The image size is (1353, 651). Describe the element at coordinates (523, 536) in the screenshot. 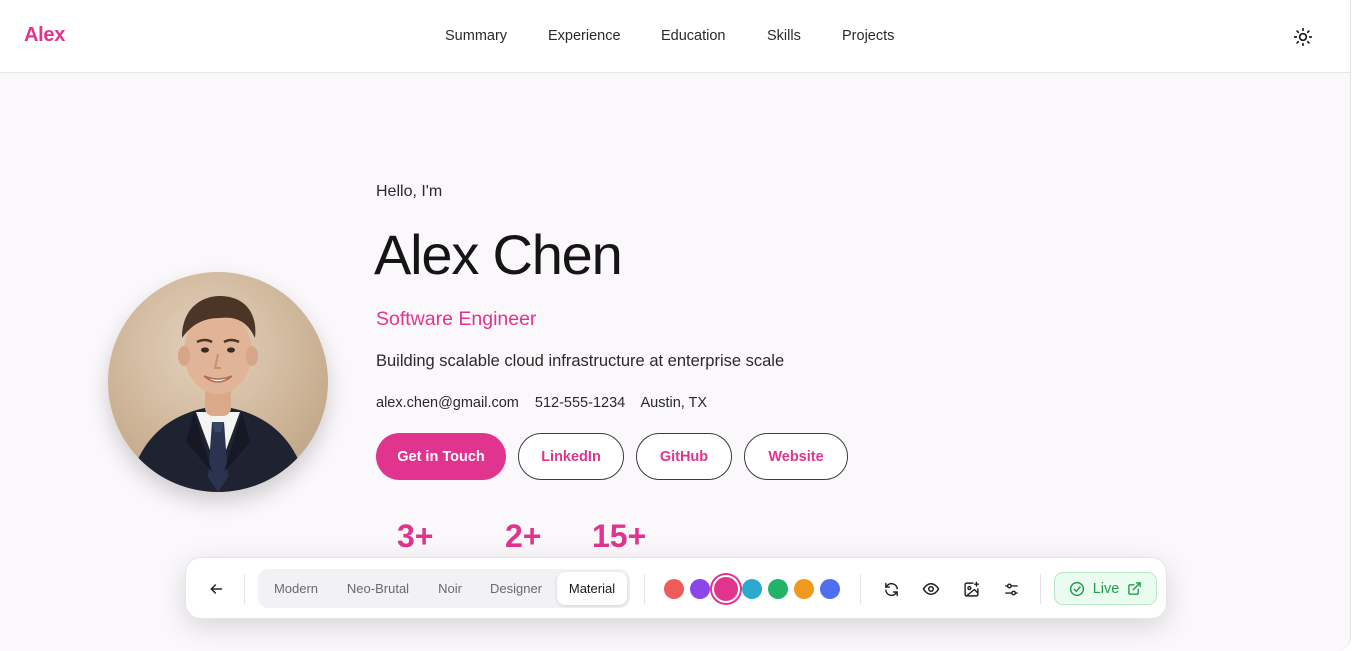

I see `stat-value: 2+` at that location.